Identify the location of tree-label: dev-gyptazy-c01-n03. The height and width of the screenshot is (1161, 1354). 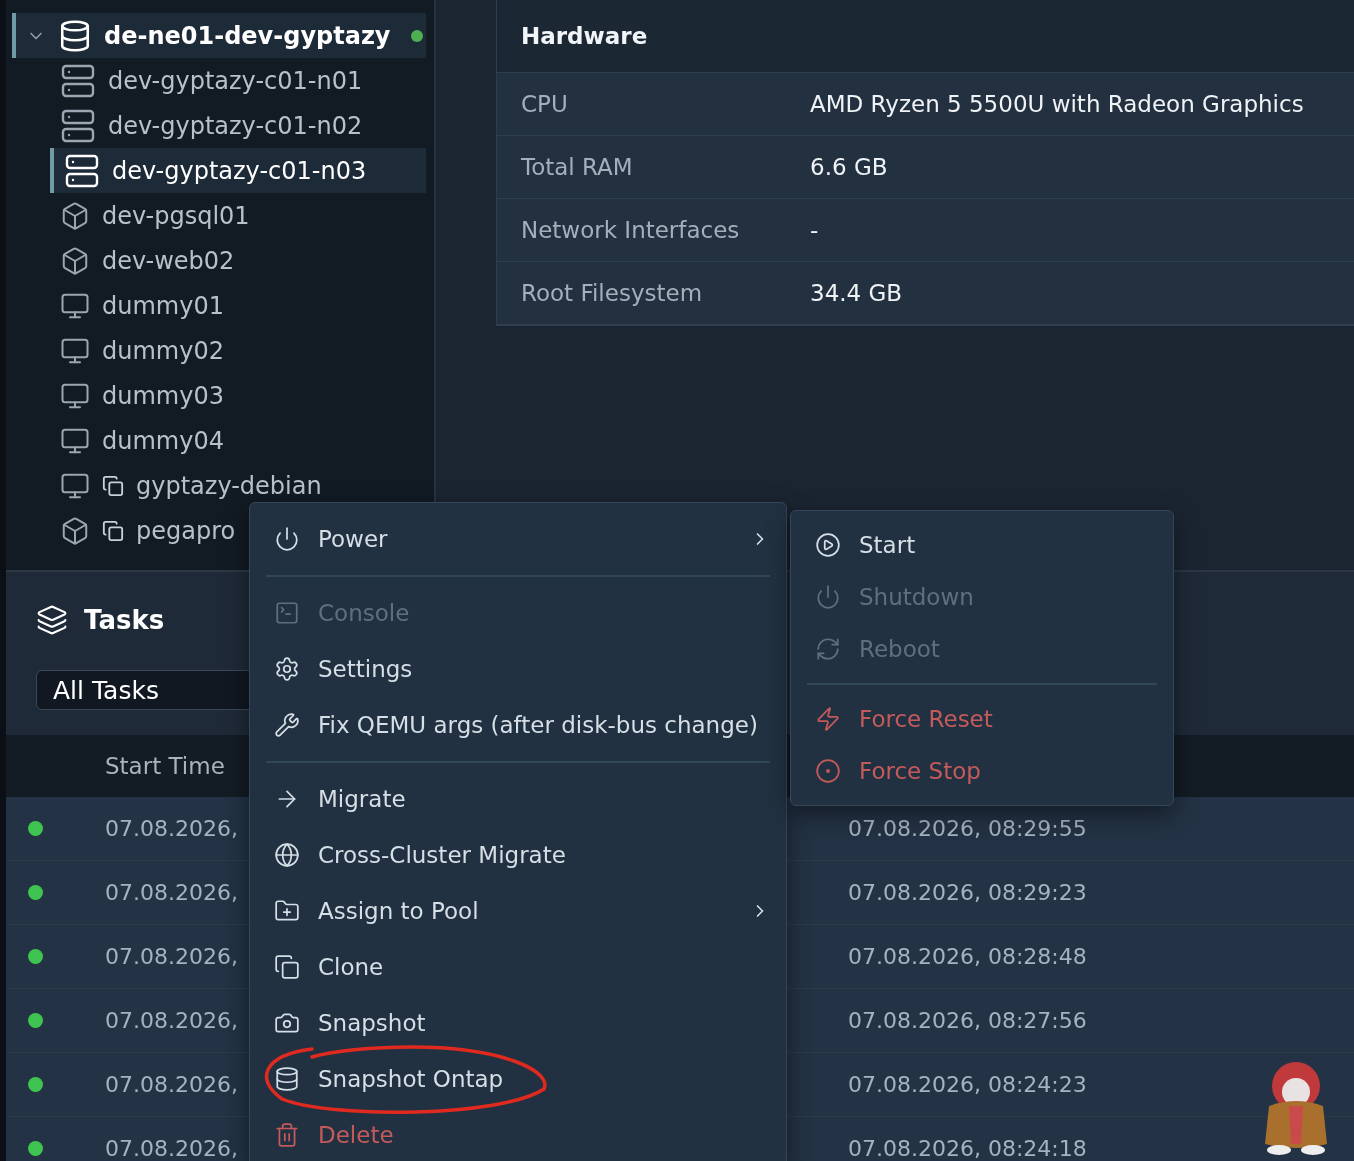
(239, 170).